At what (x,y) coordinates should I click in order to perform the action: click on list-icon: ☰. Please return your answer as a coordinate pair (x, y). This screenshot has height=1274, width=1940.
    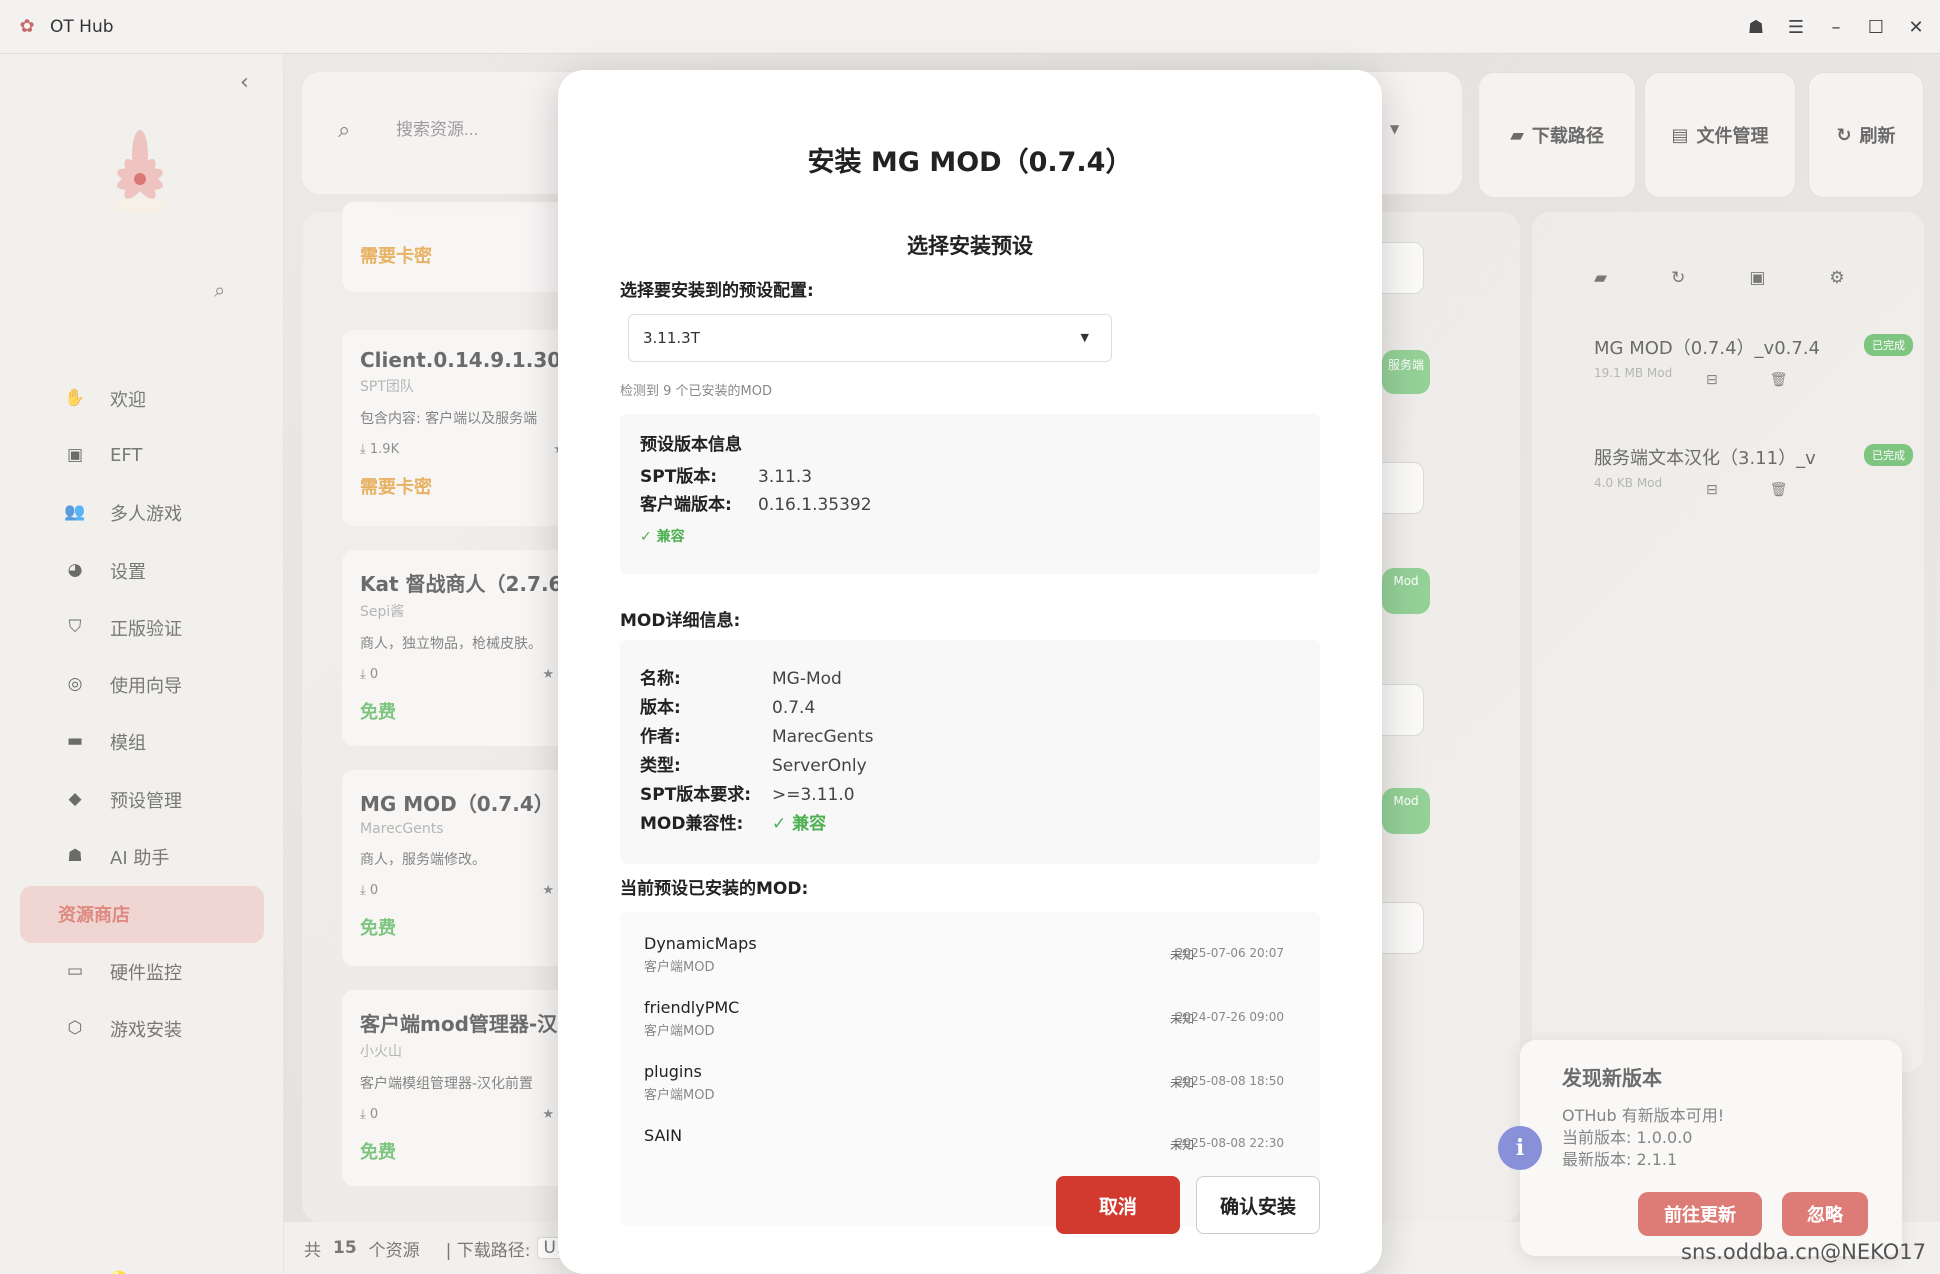
    Looking at the image, I should click on (1796, 27).